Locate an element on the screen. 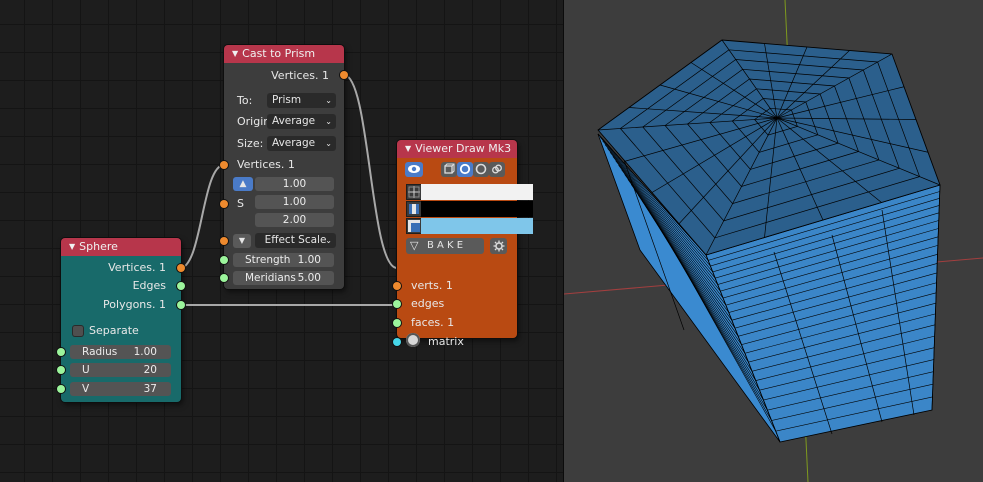 This screenshot has height=482, width=983. u-value: 20 is located at coordinates (150, 370).